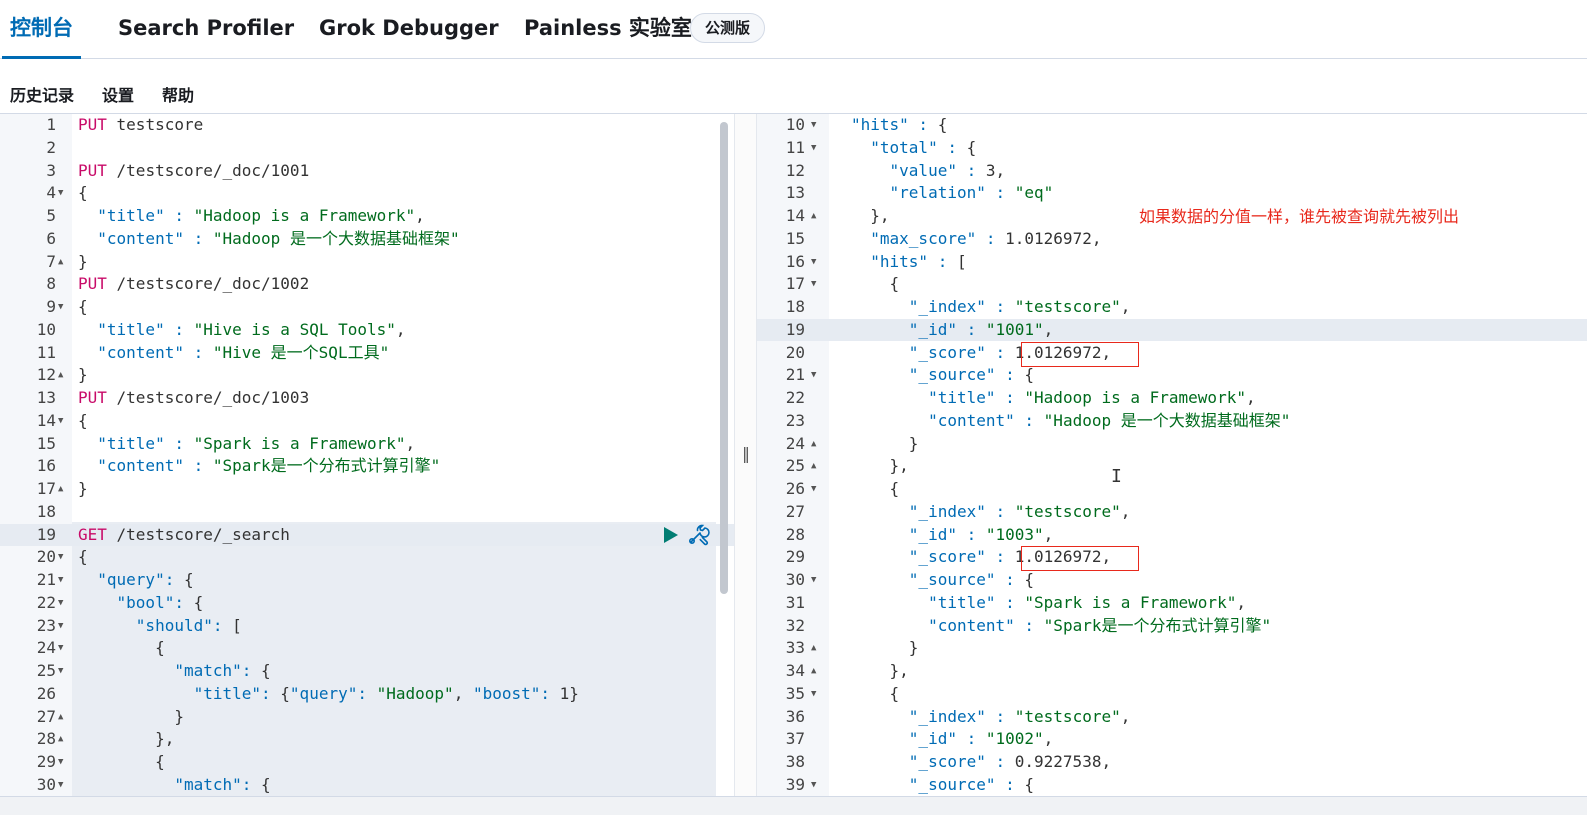  I want to click on request-line: 12 ▲}, so click(367, 375).